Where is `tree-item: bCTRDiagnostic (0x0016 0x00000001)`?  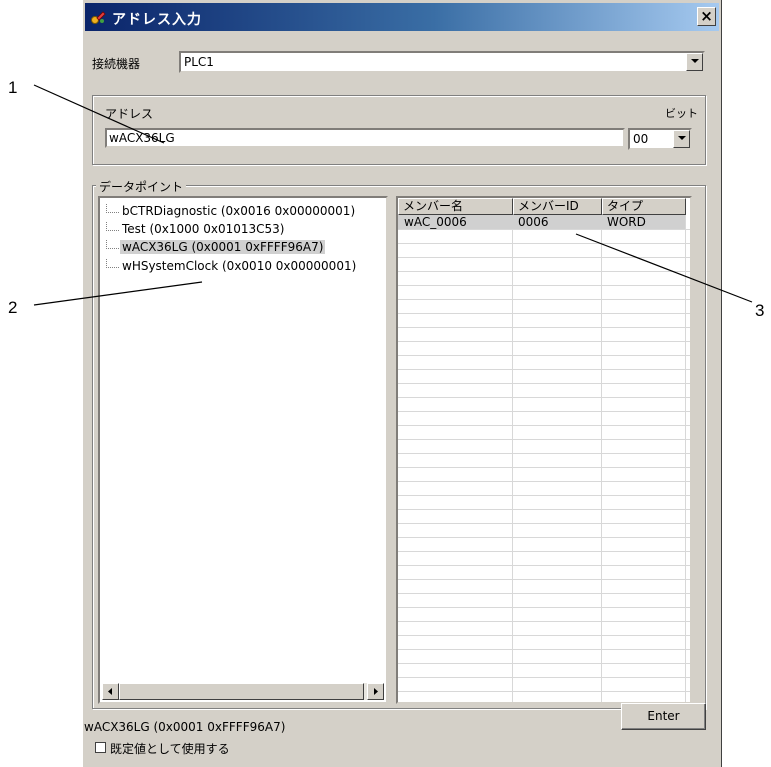
tree-item: bCTRDiagnostic (0x0016 0x00000001) is located at coordinates (231, 212).